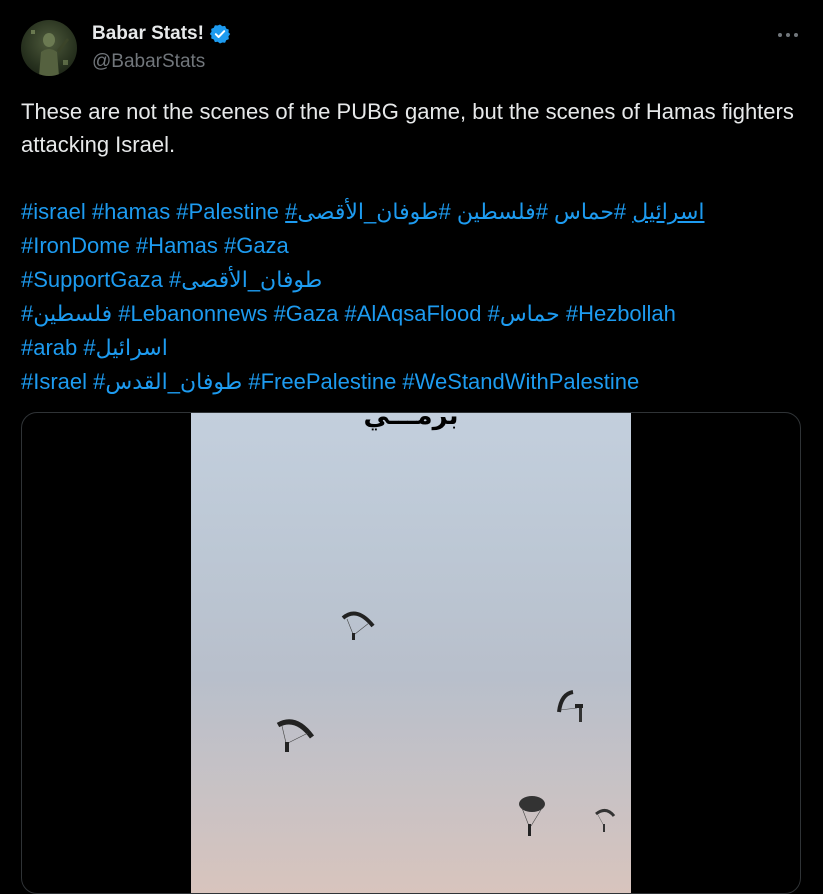 This screenshot has height=894, width=823. What do you see at coordinates (148, 34) in the screenshot?
I see `display-name: Babar Stats!` at bounding box center [148, 34].